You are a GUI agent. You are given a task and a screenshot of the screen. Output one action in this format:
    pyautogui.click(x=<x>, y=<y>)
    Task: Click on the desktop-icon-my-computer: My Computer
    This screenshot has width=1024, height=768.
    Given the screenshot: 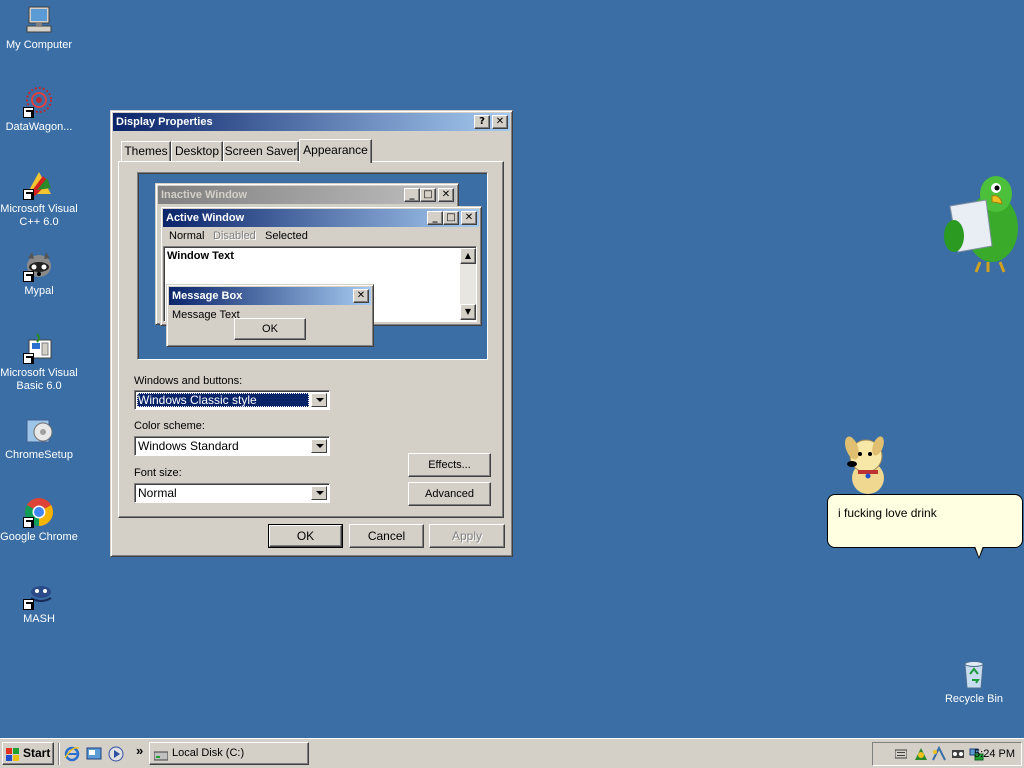 What is the action you would take?
    pyautogui.click(x=39, y=28)
    